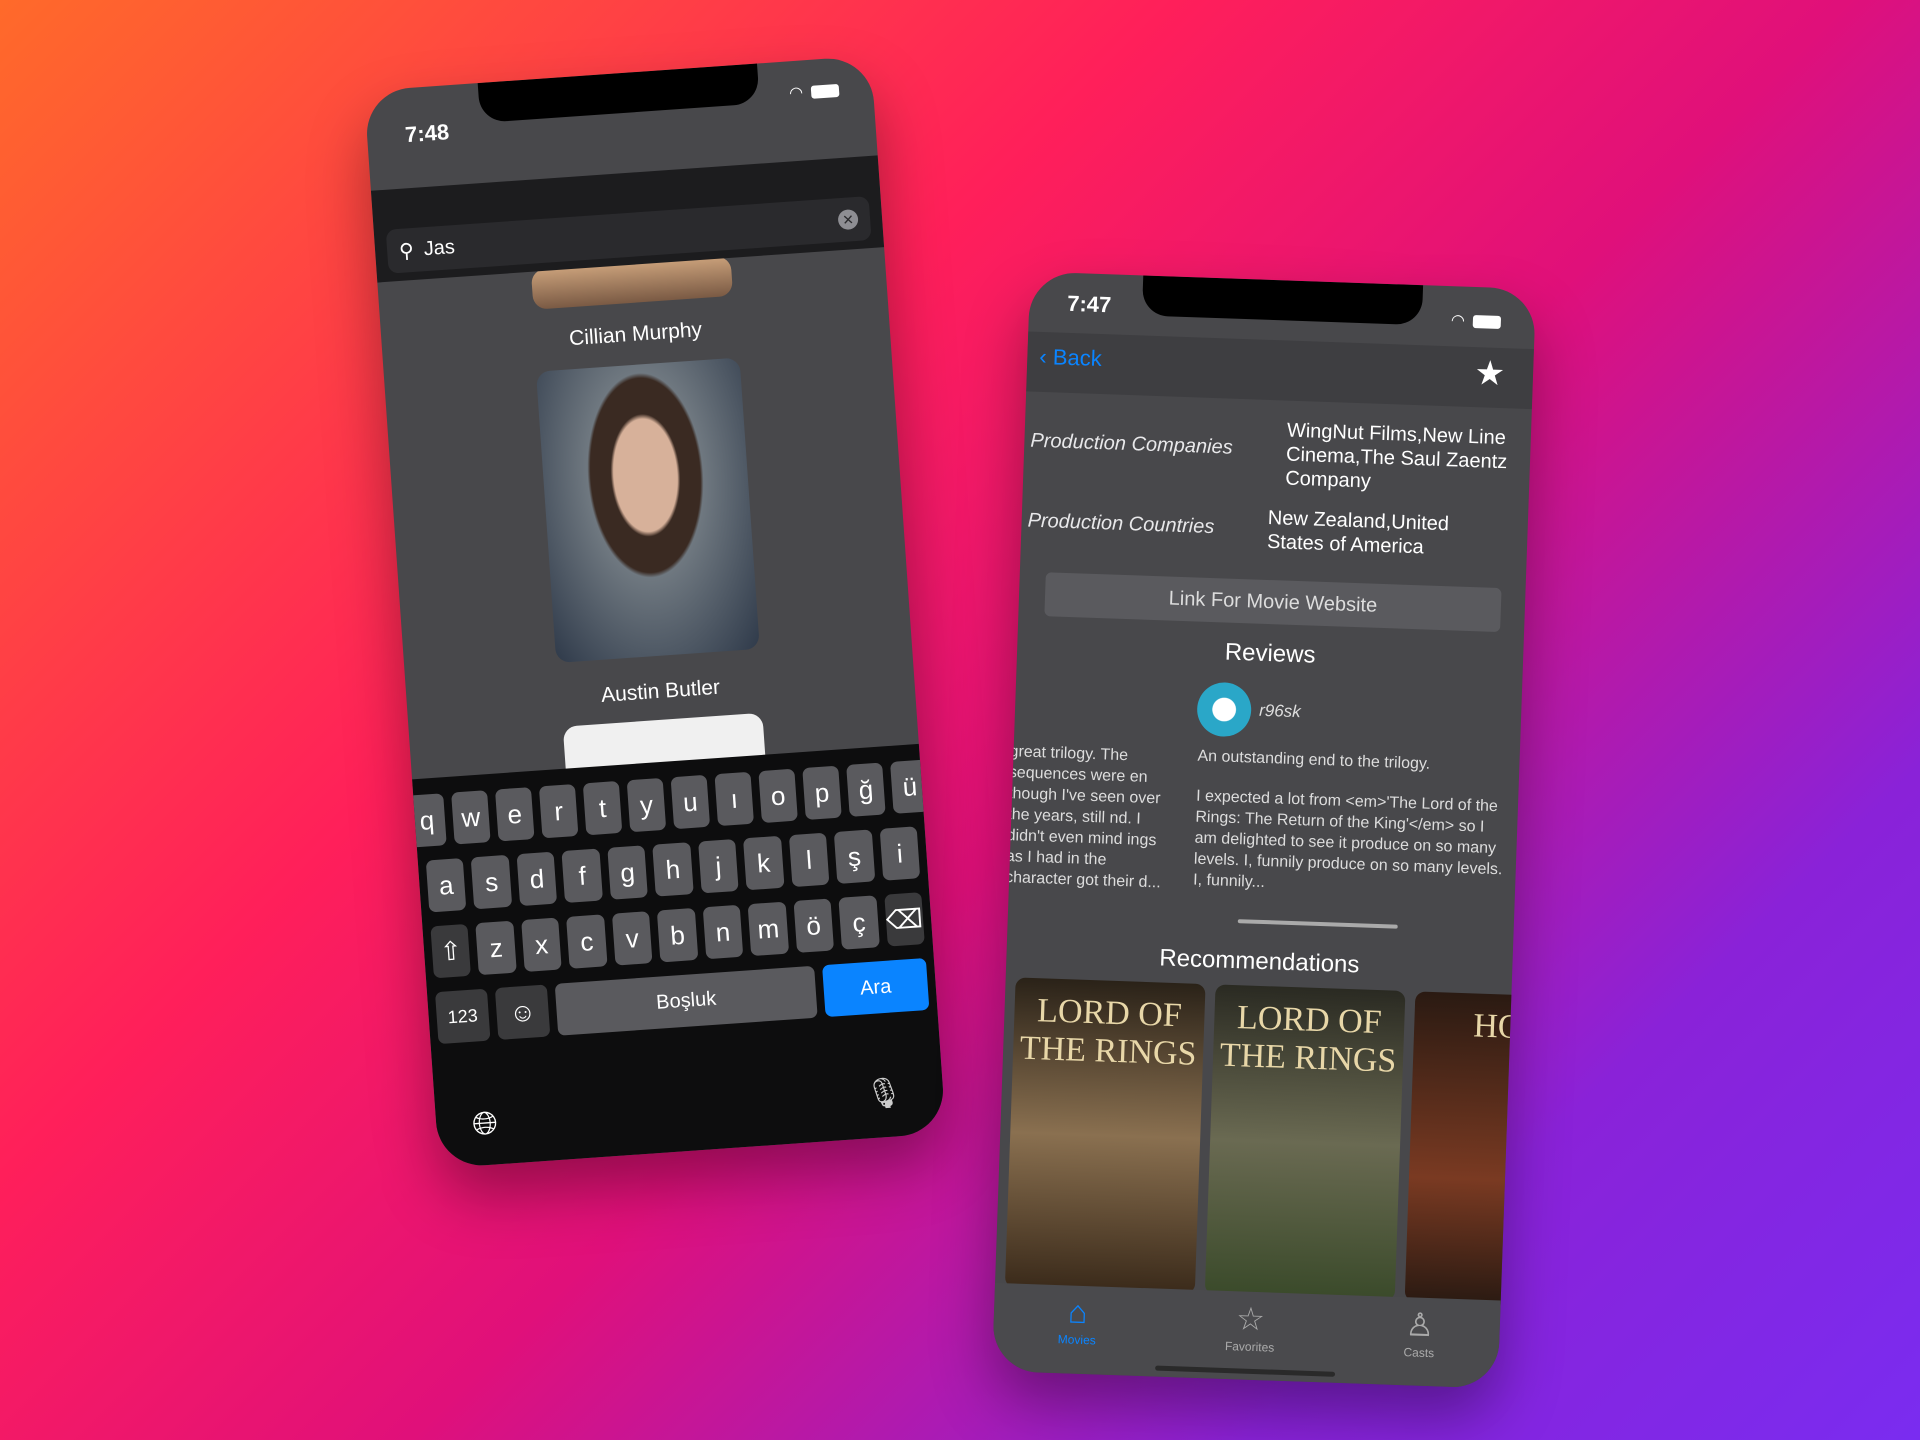  Describe the element at coordinates (522, 1012) in the screenshot. I see `emoji-key: ☺` at that location.